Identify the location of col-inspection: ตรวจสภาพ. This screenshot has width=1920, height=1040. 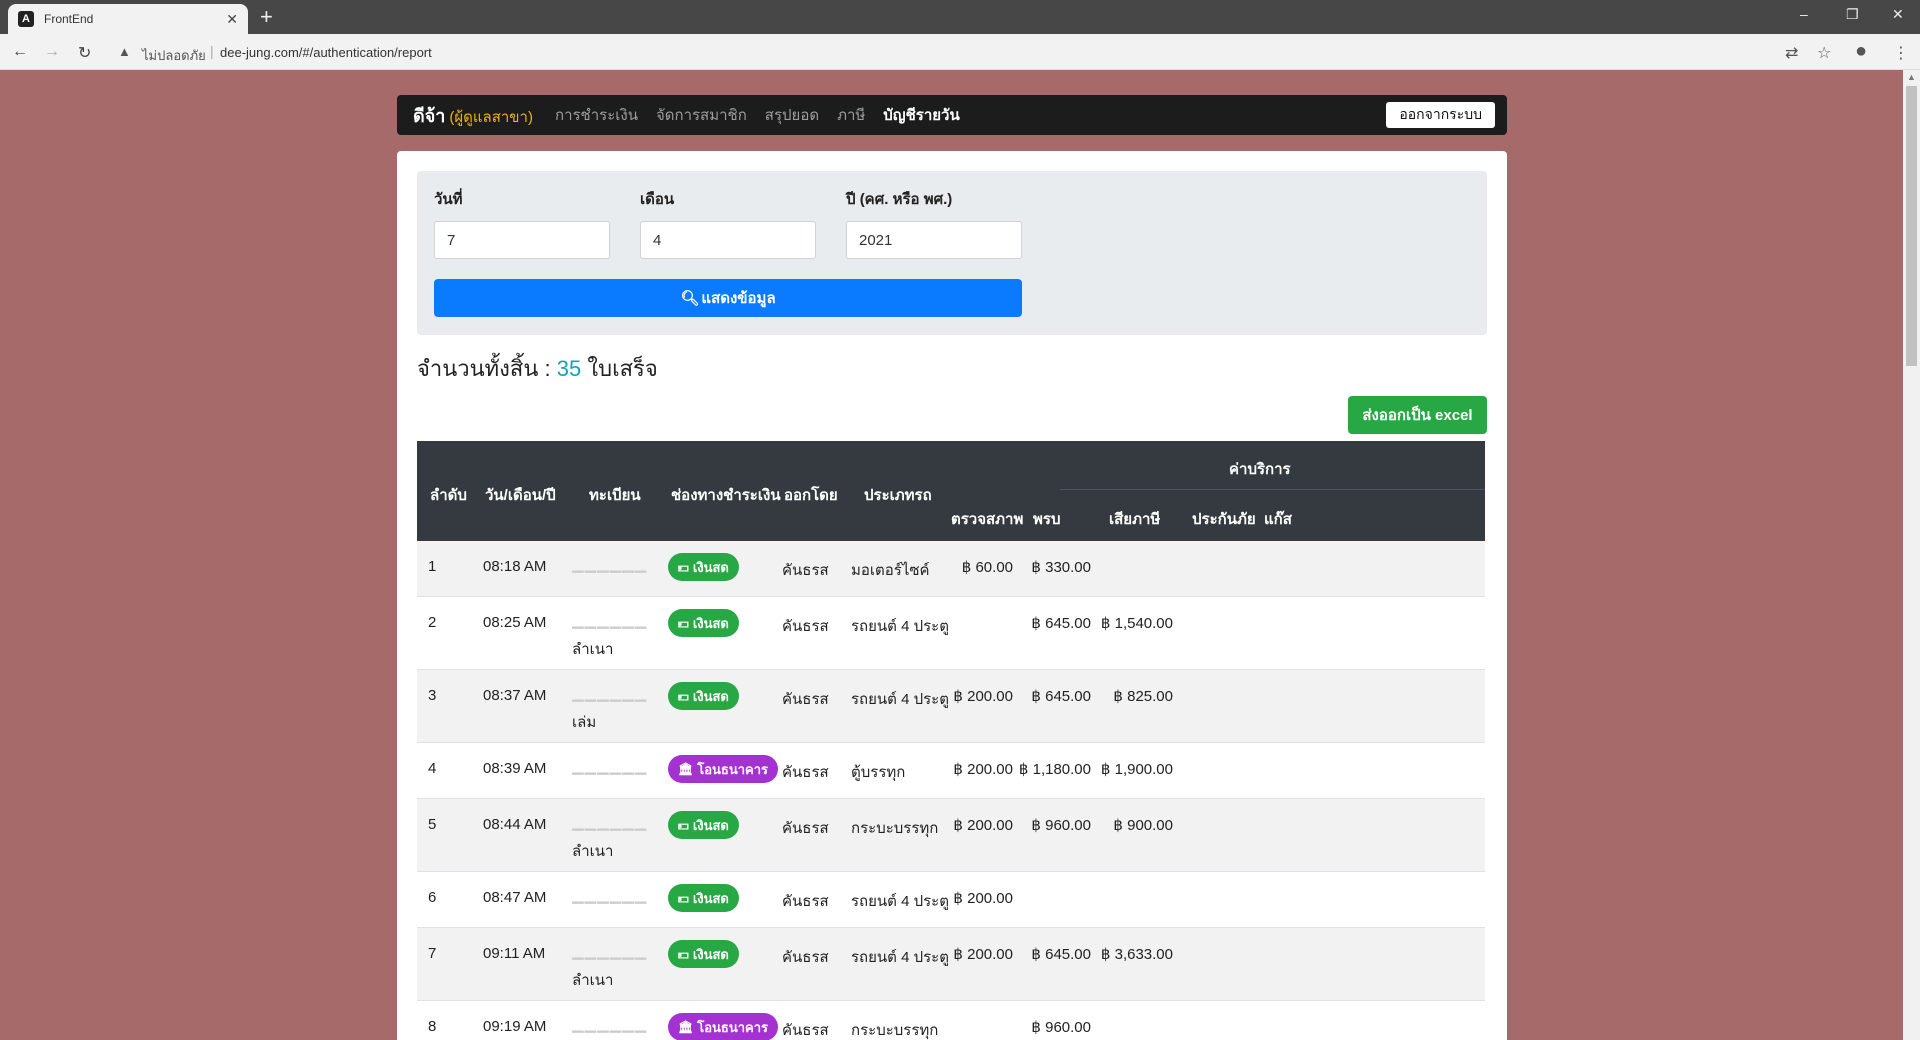
(987, 519).